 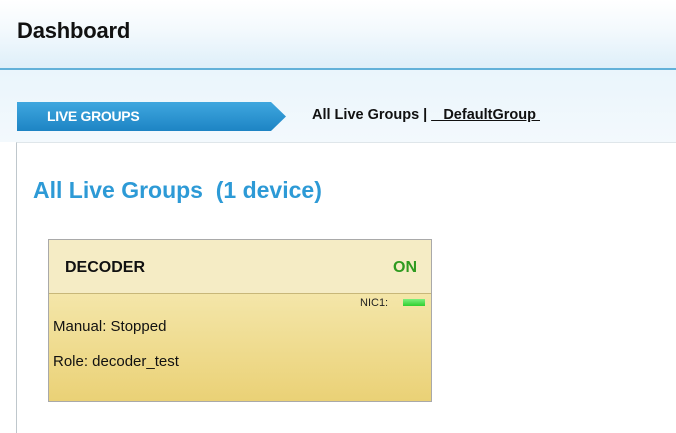 I want to click on device-card-body: NIC1: Manual: Stopped Role: decoder_test, so click(x=240, y=347).